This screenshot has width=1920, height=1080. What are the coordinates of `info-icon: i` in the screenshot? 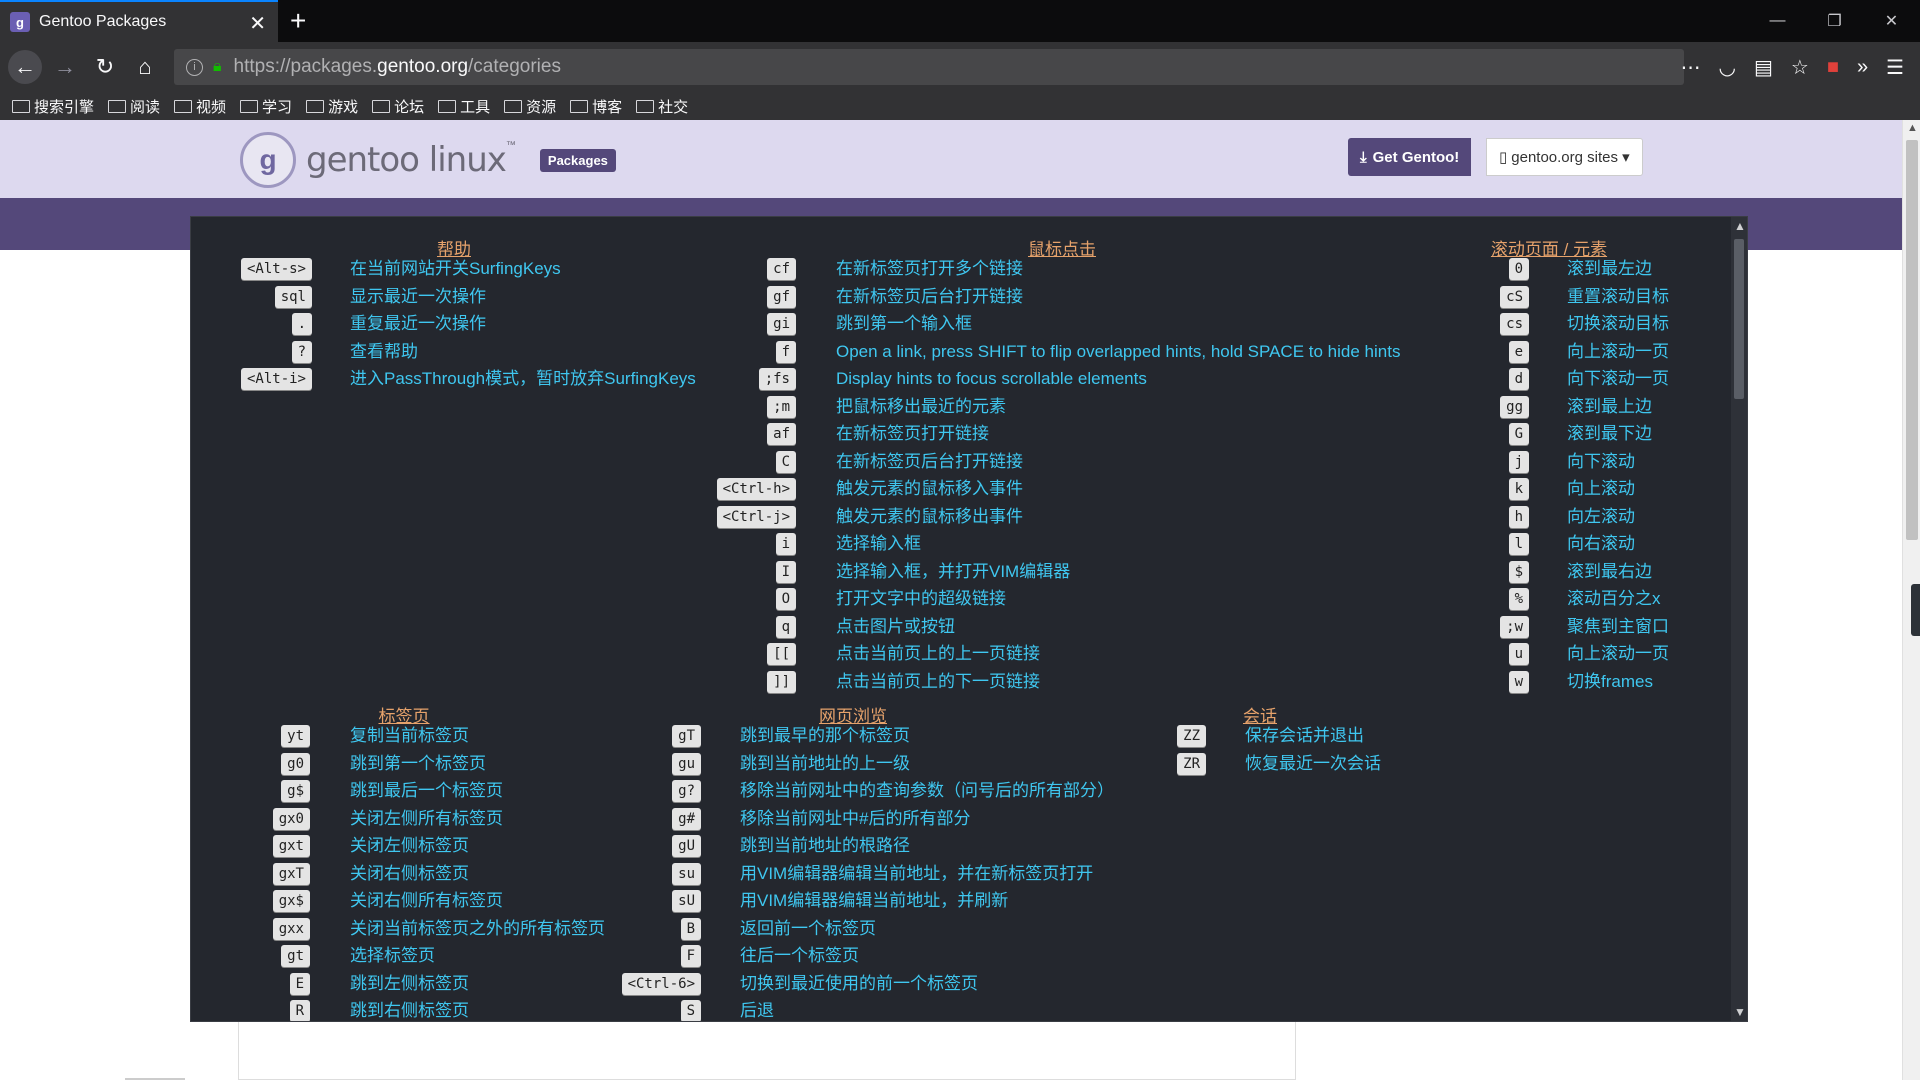 It's located at (194, 67).